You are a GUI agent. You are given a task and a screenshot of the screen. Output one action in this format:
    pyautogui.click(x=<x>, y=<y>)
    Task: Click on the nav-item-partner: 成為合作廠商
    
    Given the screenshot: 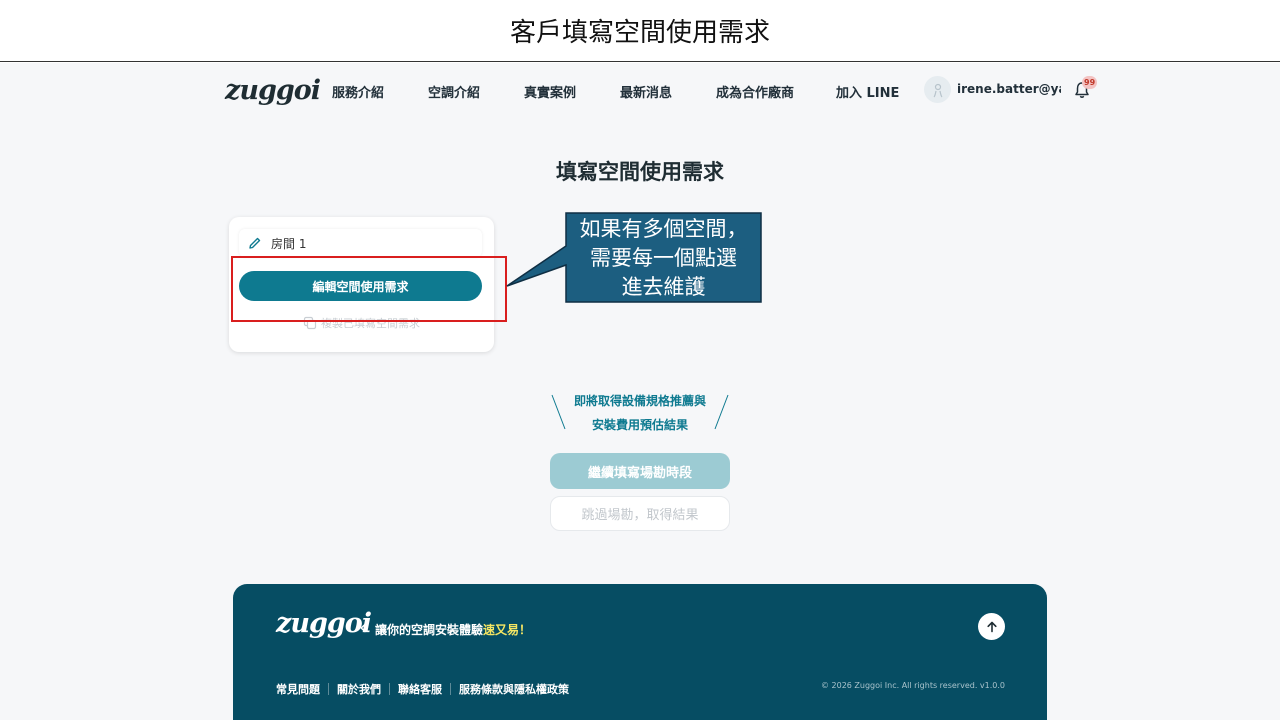 What is the action you would take?
    pyautogui.click(x=755, y=91)
    